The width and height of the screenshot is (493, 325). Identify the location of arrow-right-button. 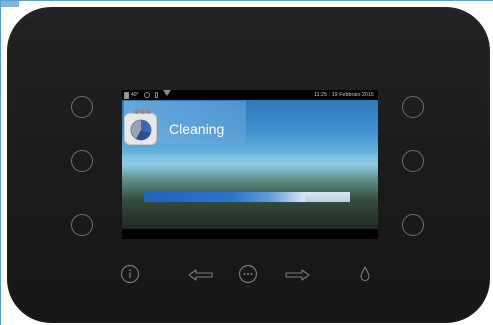
(297, 277).